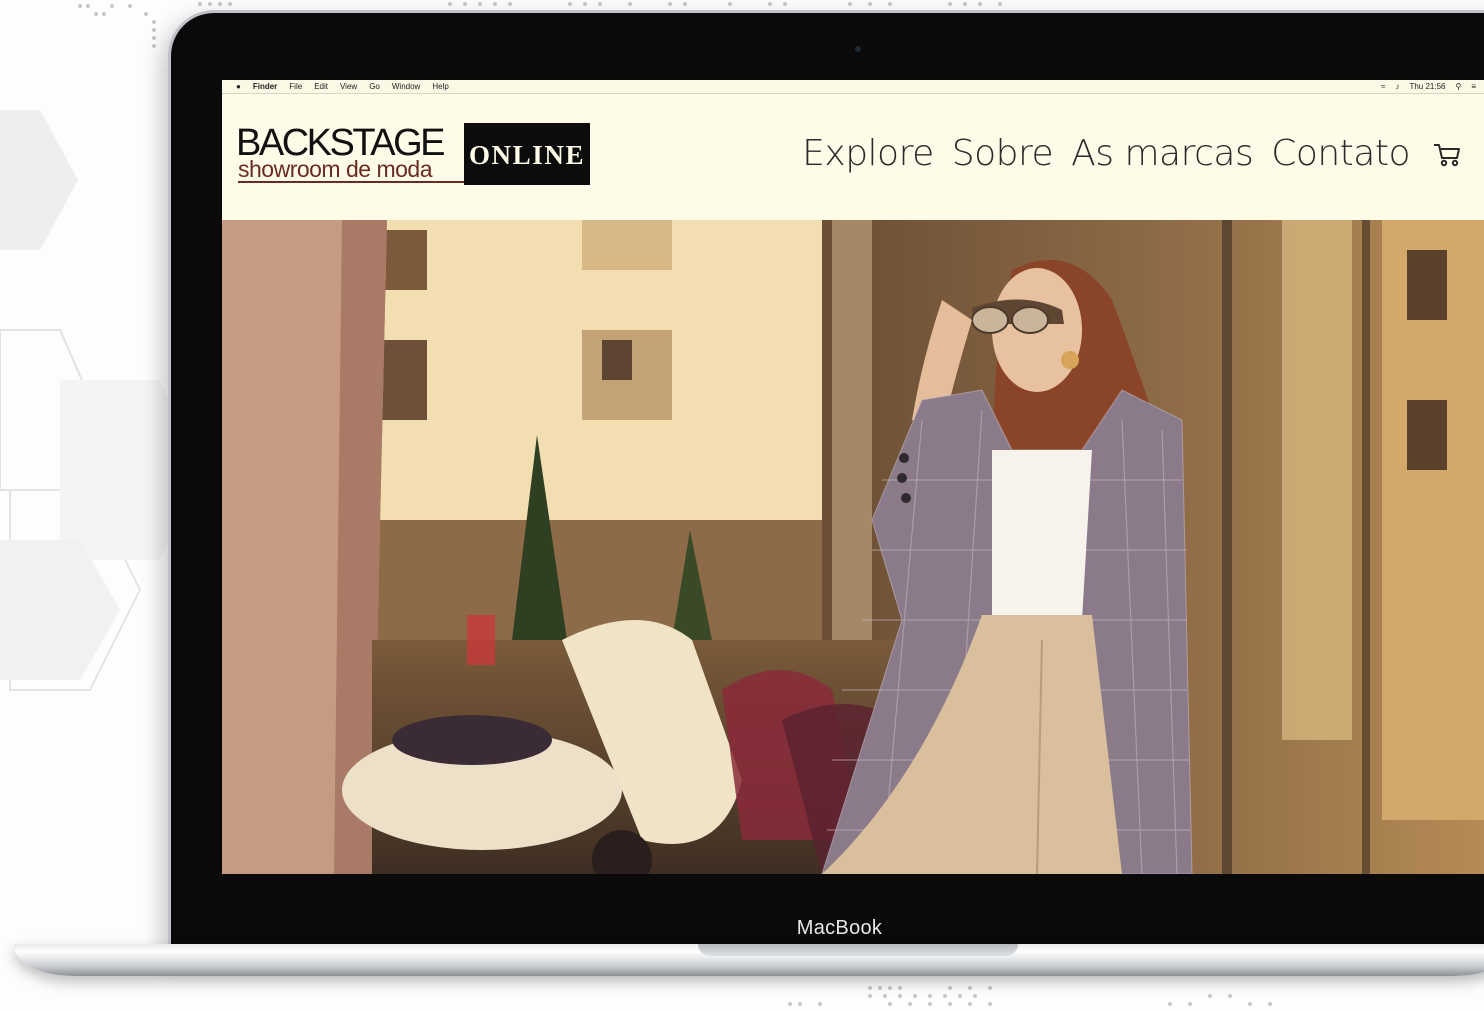 The height and width of the screenshot is (1010, 1484). What do you see at coordinates (527, 154) in the screenshot?
I see `logo-badge: ONLINE` at bounding box center [527, 154].